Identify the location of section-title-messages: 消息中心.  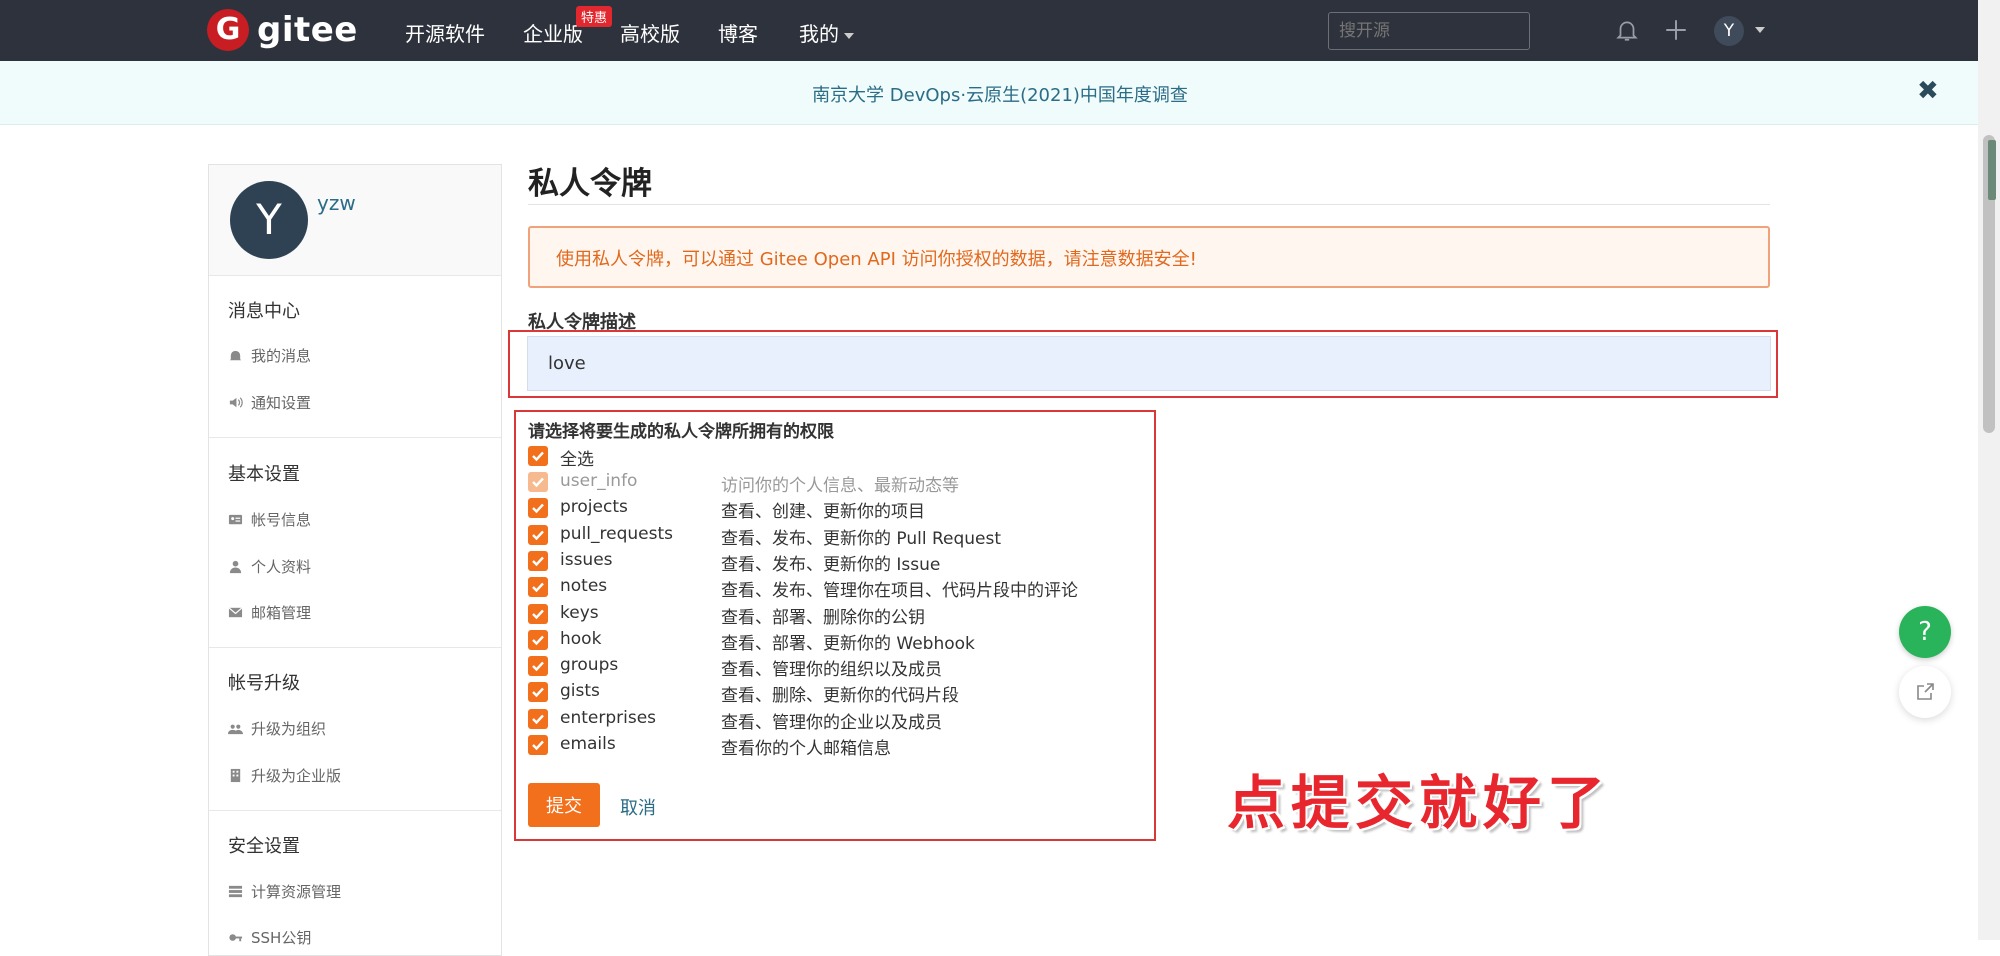
(264, 311).